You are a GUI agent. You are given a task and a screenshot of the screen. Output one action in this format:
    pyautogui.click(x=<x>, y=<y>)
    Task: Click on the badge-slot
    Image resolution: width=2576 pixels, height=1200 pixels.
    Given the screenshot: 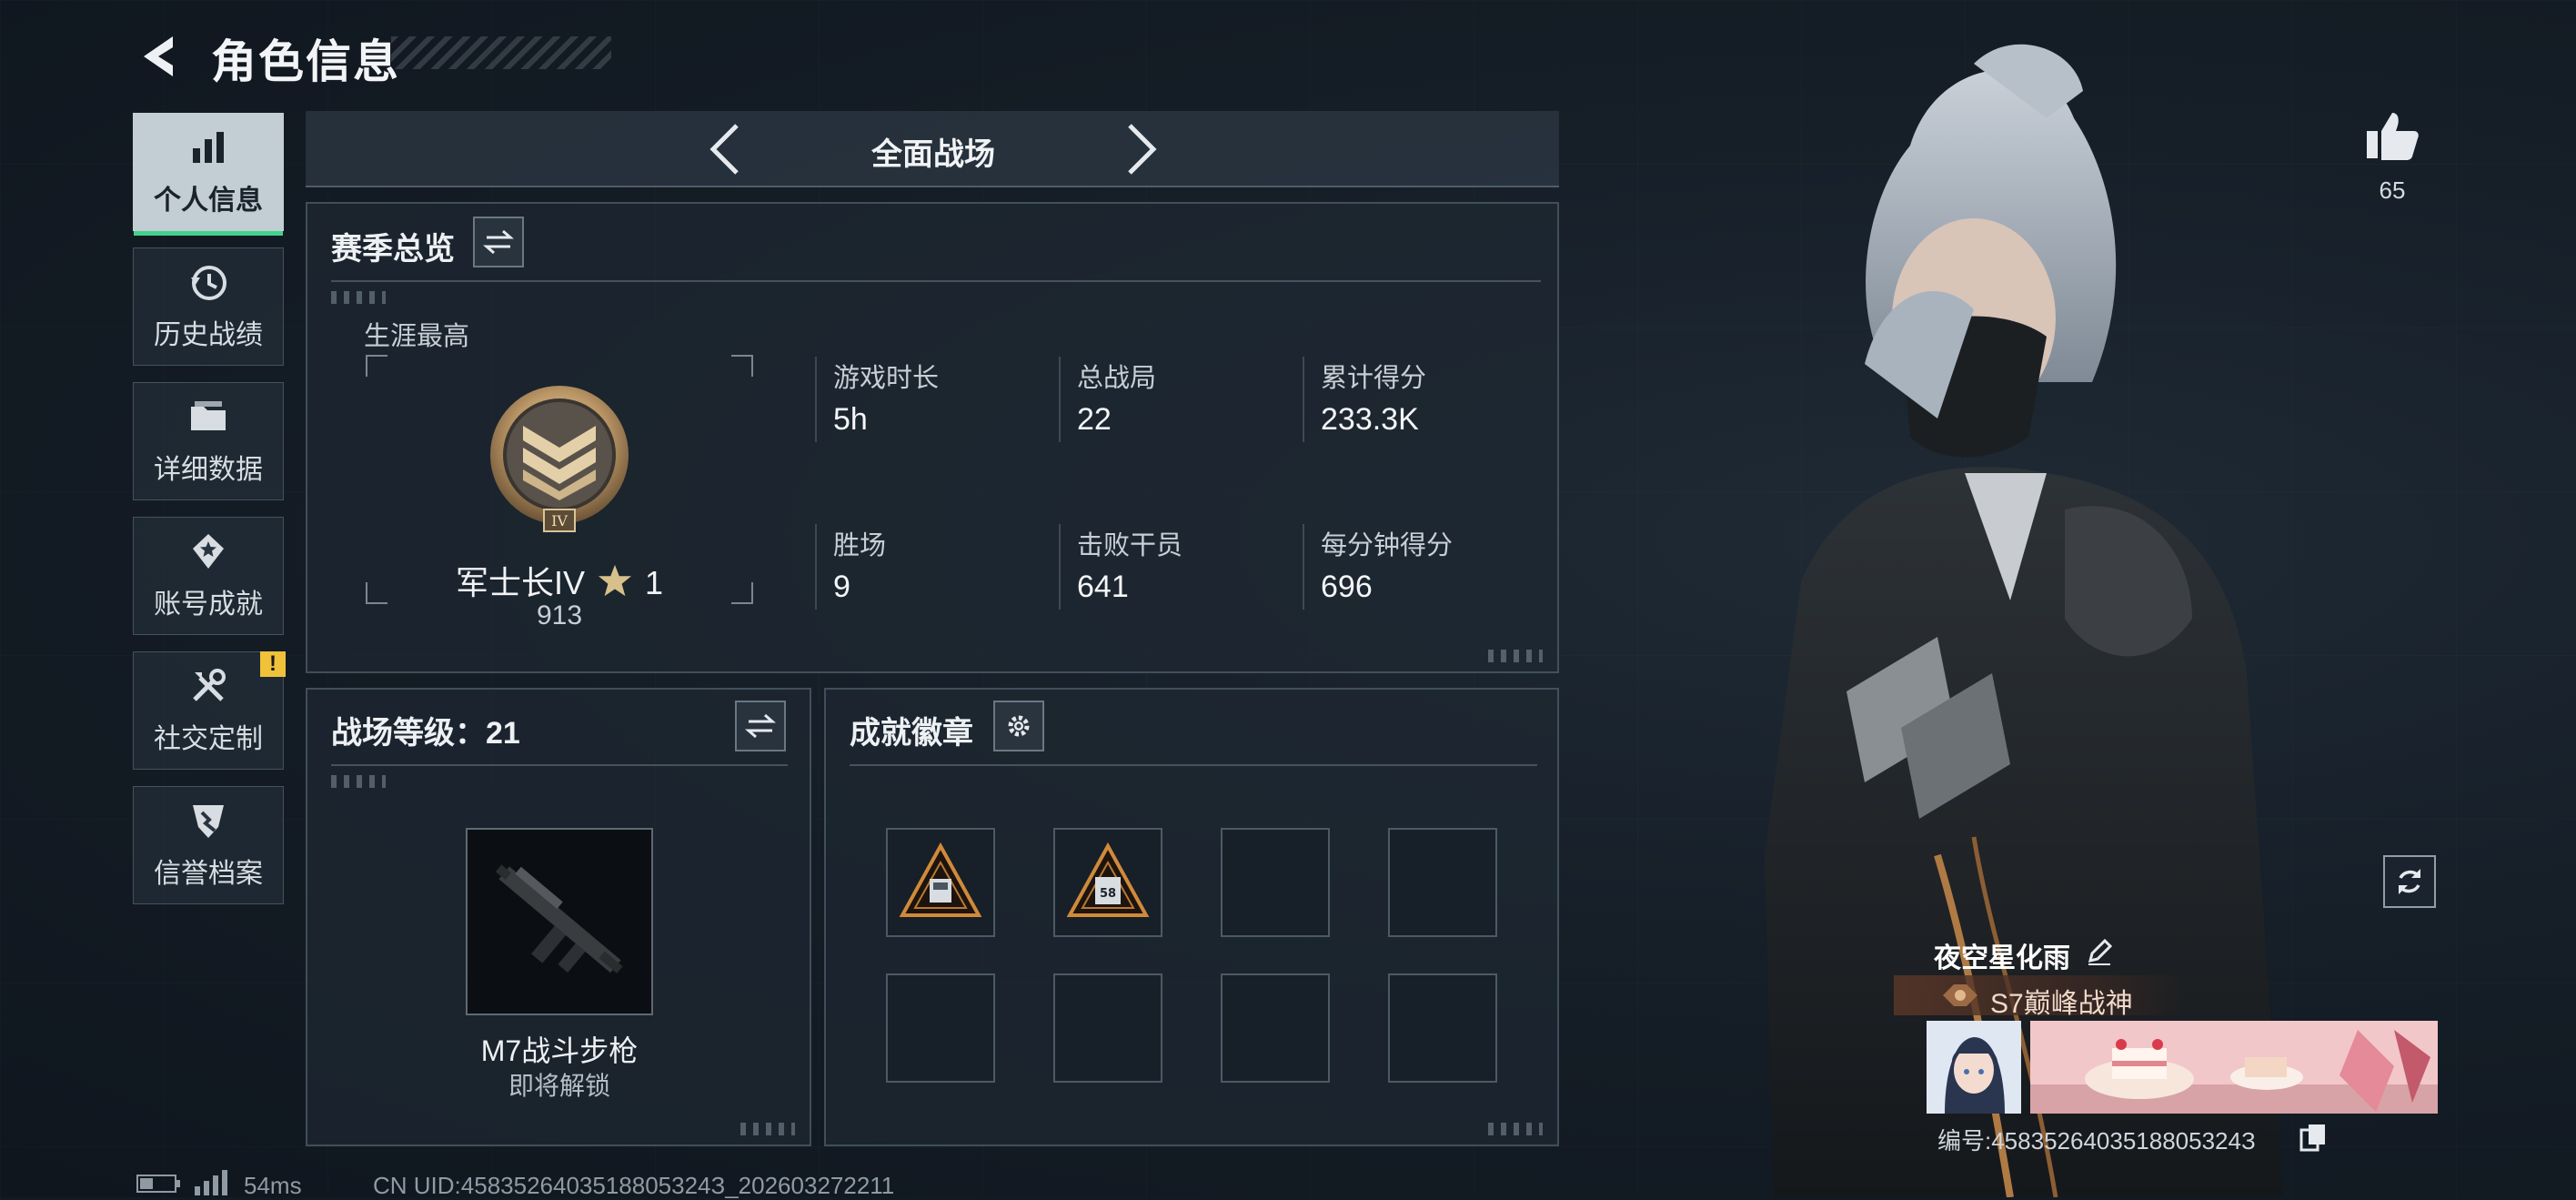 What is the action you would take?
    pyautogui.click(x=940, y=882)
    